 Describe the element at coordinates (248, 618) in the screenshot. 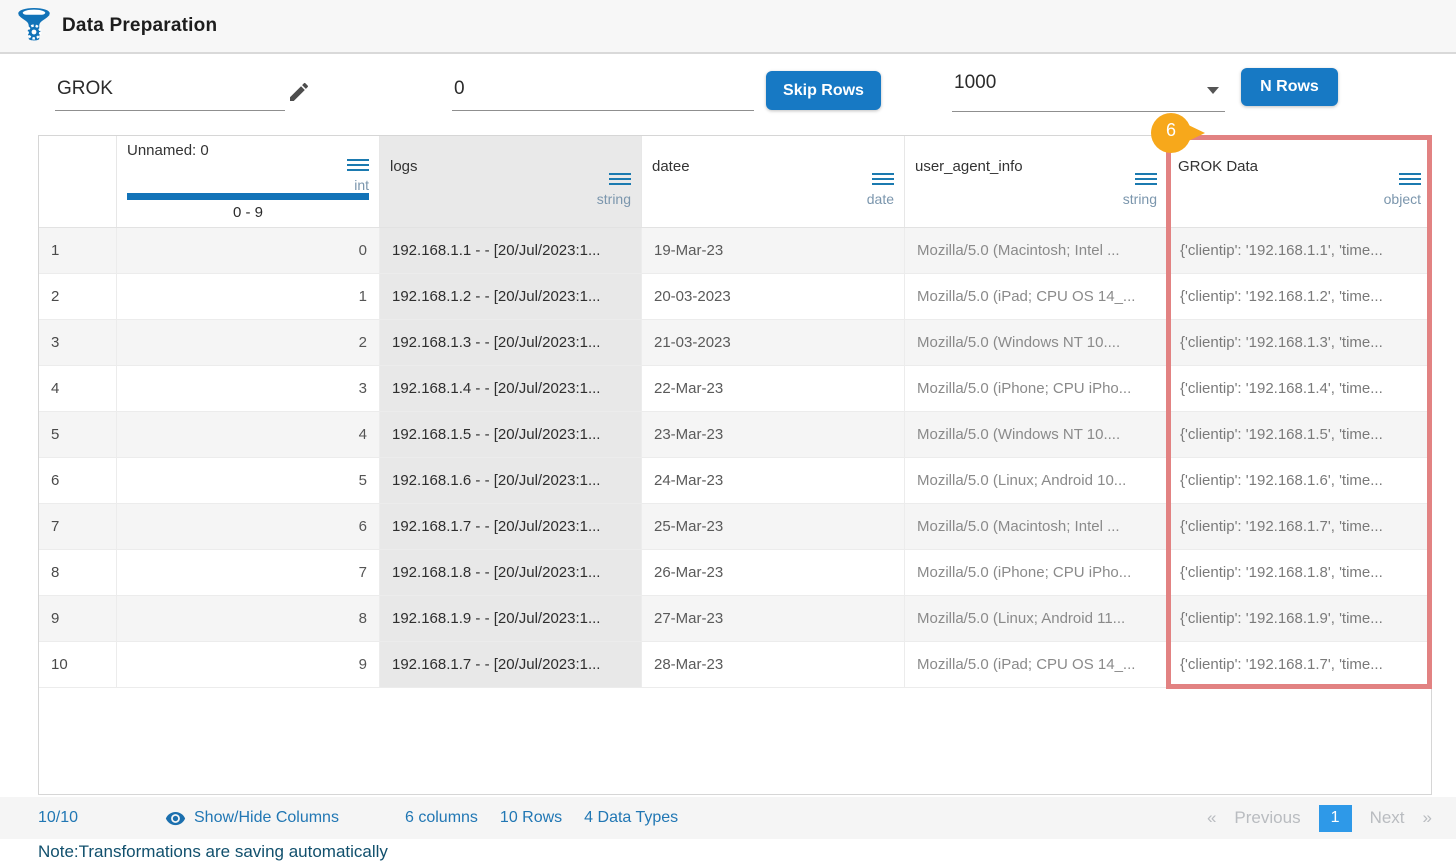

I see `unnamed-cell: 8` at that location.